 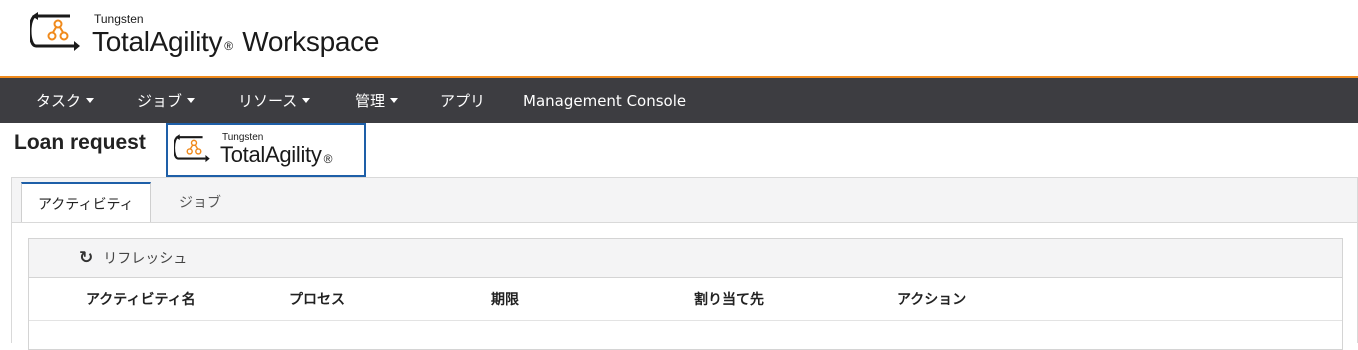 What do you see at coordinates (145, 259) in the screenshot?
I see `refresh-label: リフレッシュ` at bounding box center [145, 259].